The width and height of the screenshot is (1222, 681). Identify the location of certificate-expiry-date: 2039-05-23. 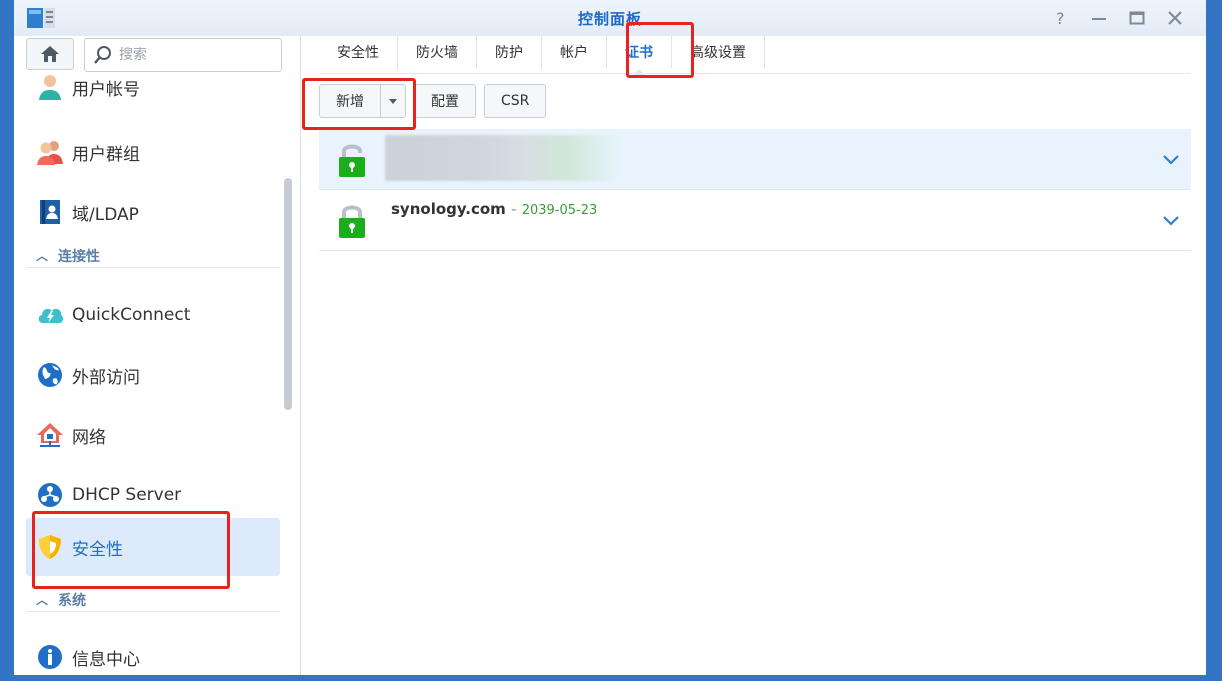
(559, 210).